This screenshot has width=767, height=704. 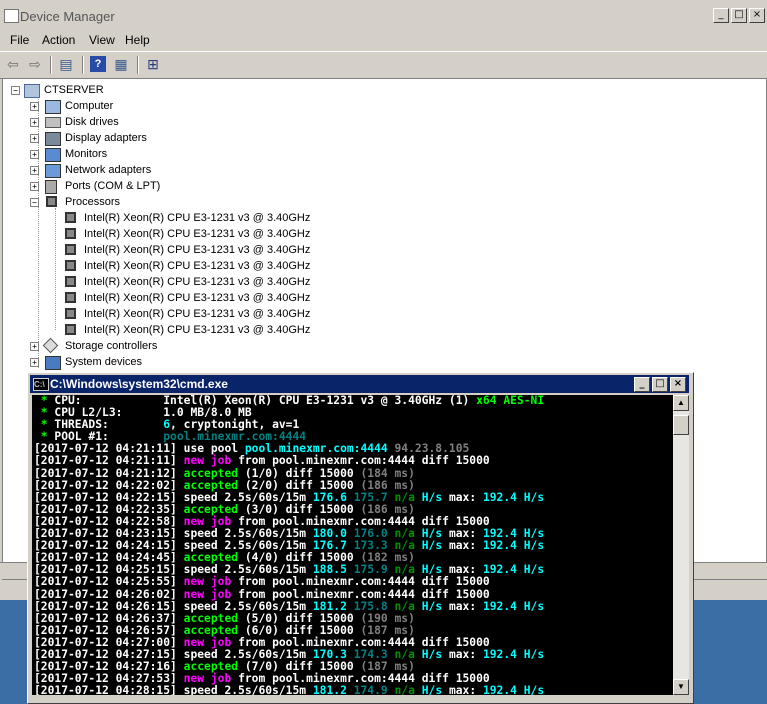 I want to click on network-icon, so click(x=53, y=171).